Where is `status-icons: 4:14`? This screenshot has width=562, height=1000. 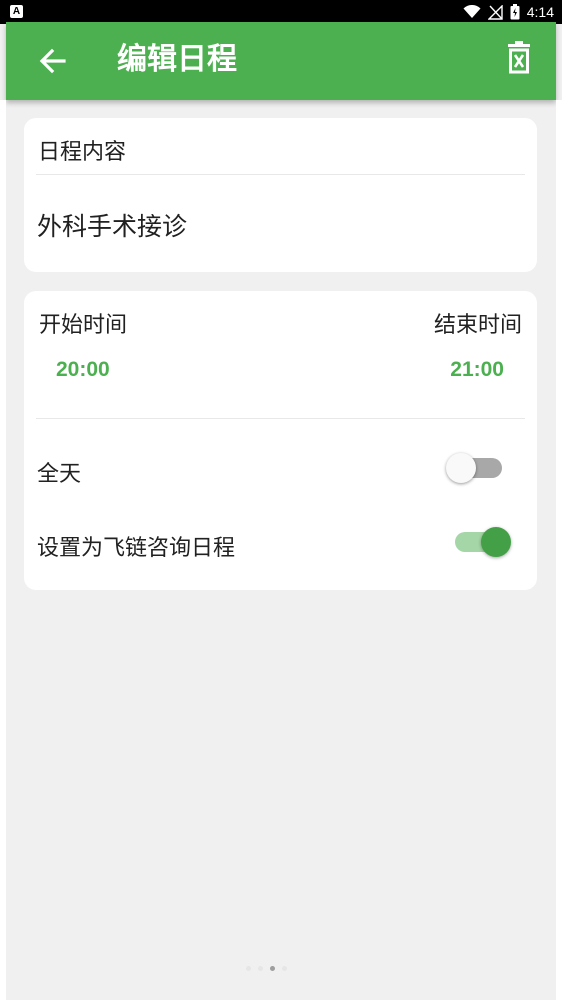 status-icons: 4:14 is located at coordinates (508, 12).